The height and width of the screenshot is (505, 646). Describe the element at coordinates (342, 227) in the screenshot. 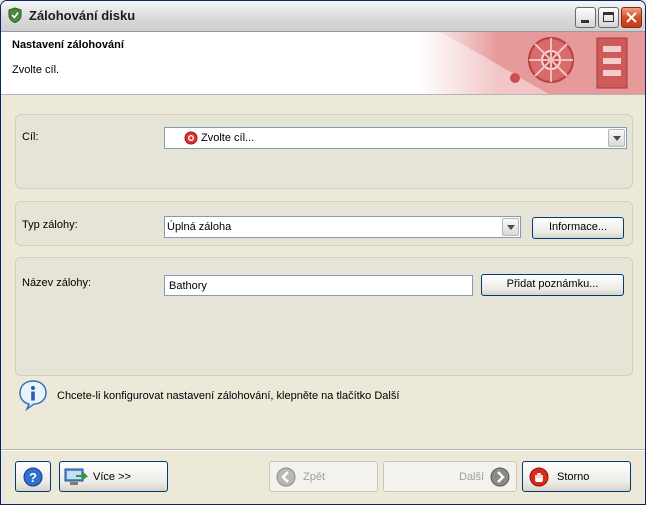

I see `backup-type-combo: Úplná záloha` at that location.